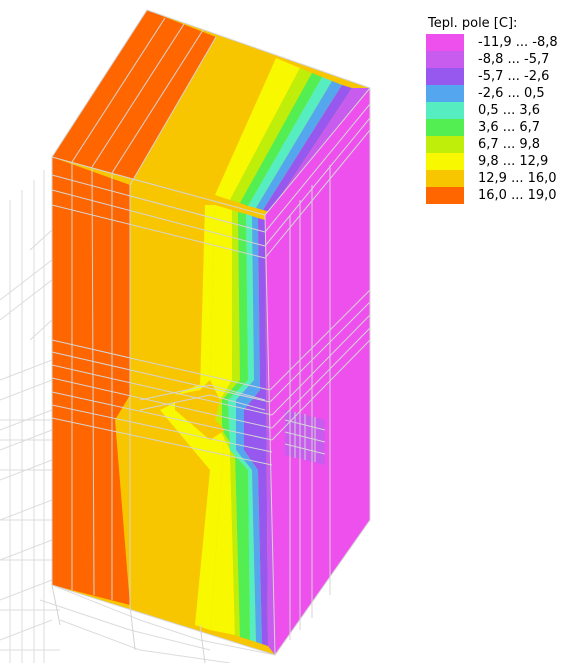 Image resolution: width=586 pixels, height=663 pixels. I want to click on legend-item: -8,8 ... -5,7, so click(501, 59).